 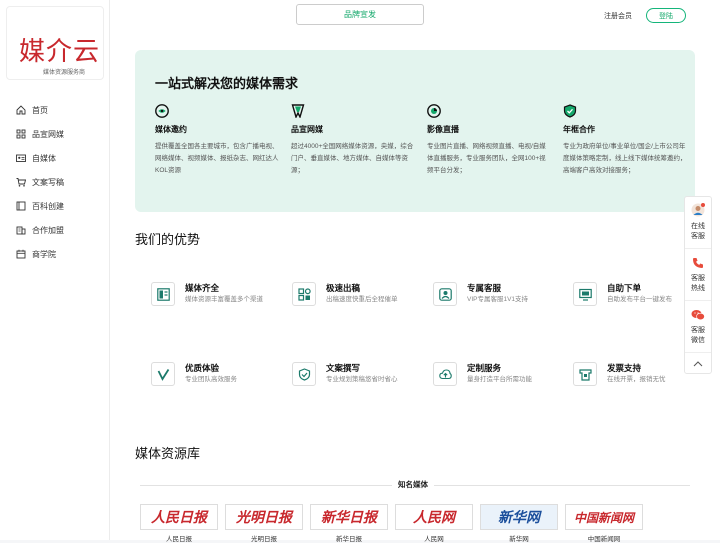 I want to click on media-logo: 新华日报, so click(x=349, y=518).